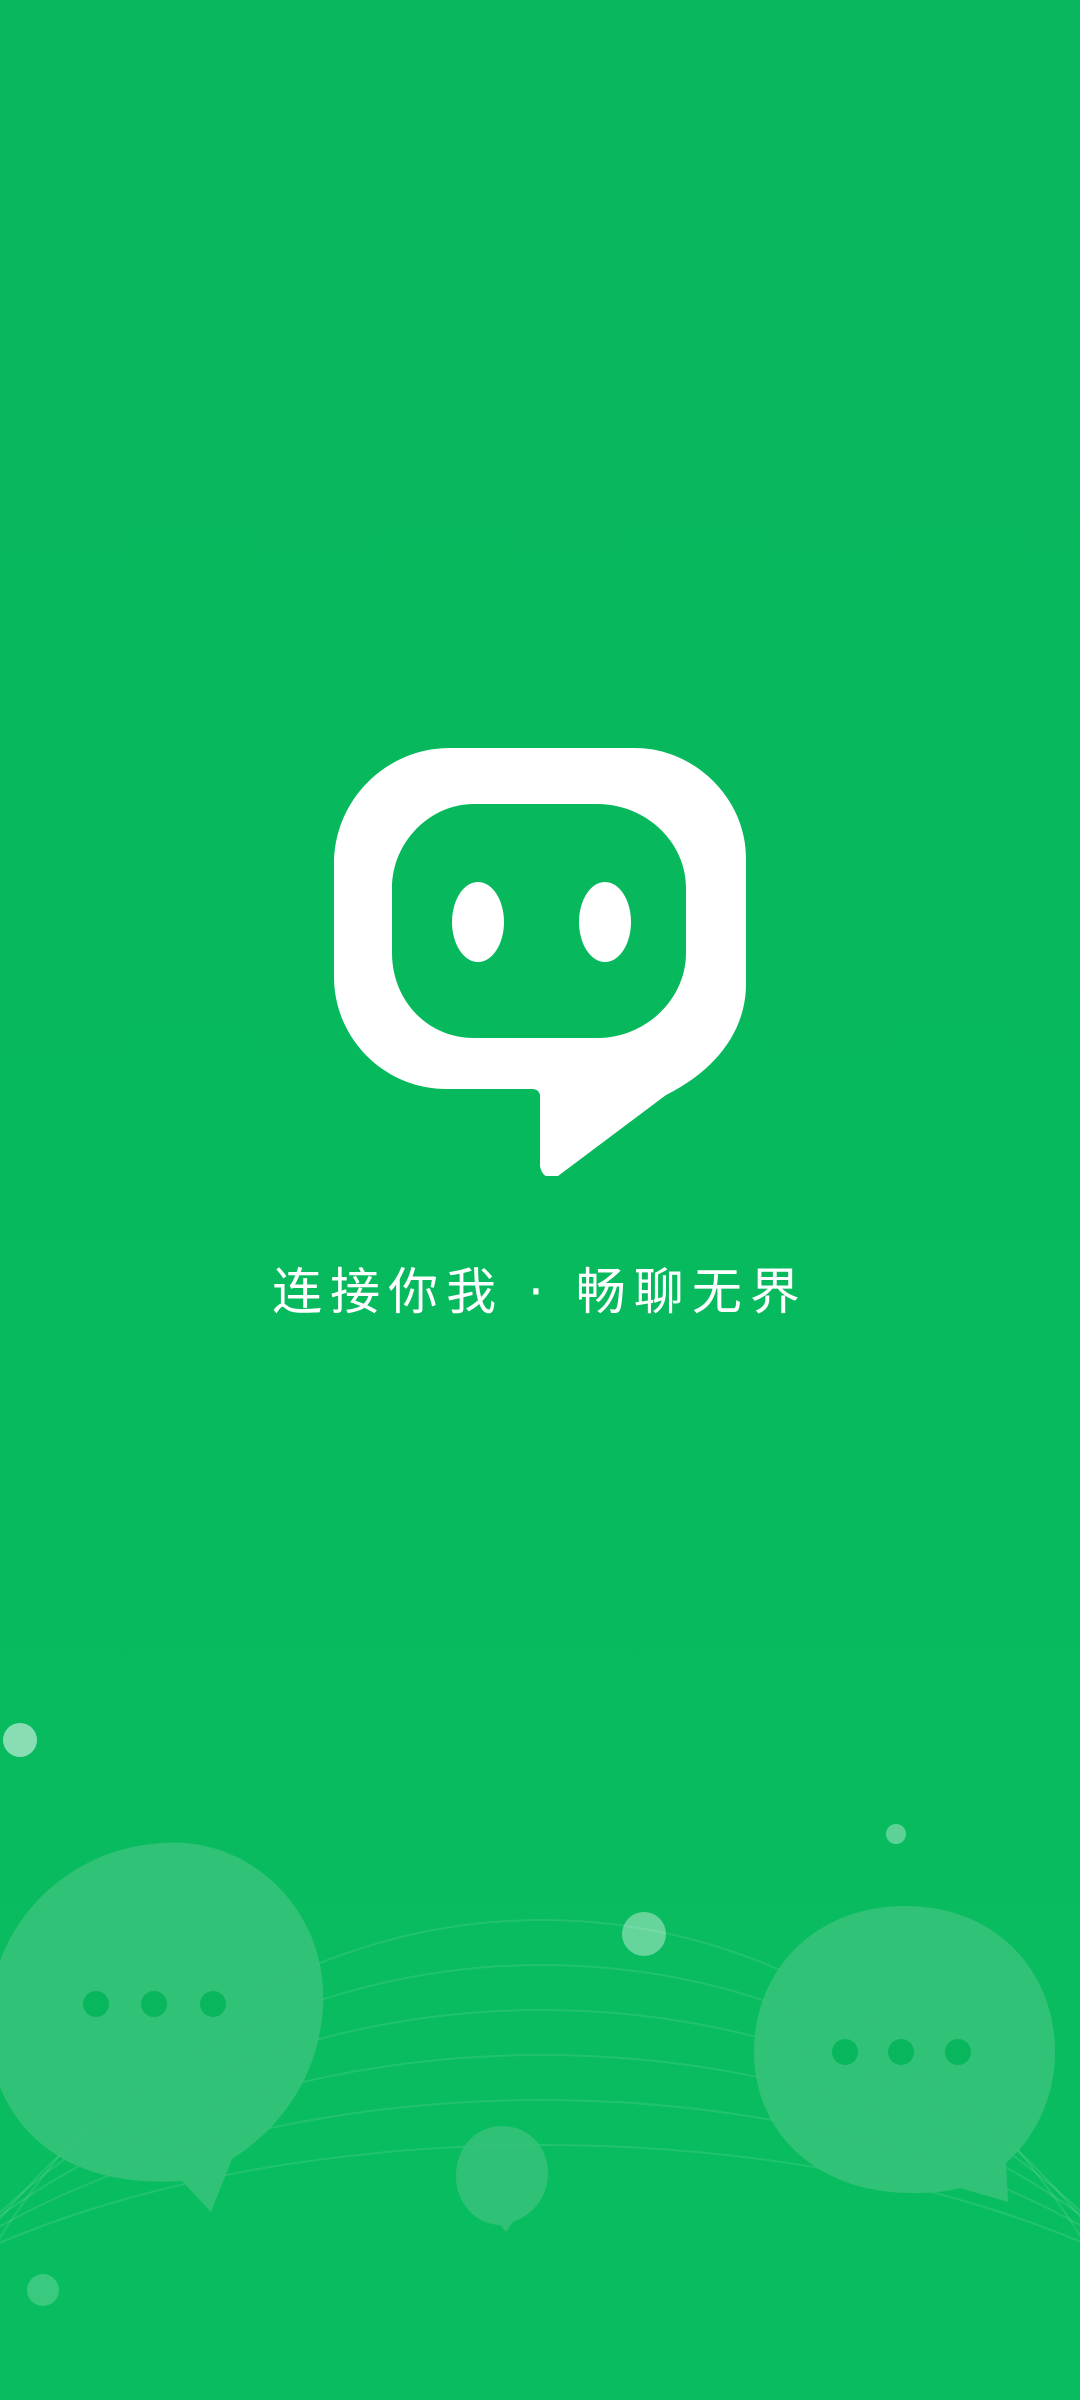 Image resolution: width=1080 pixels, height=2400 pixels. What do you see at coordinates (540, 962) in the screenshot?
I see `chat-bubble-face-icon` at bounding box center [540, 962].